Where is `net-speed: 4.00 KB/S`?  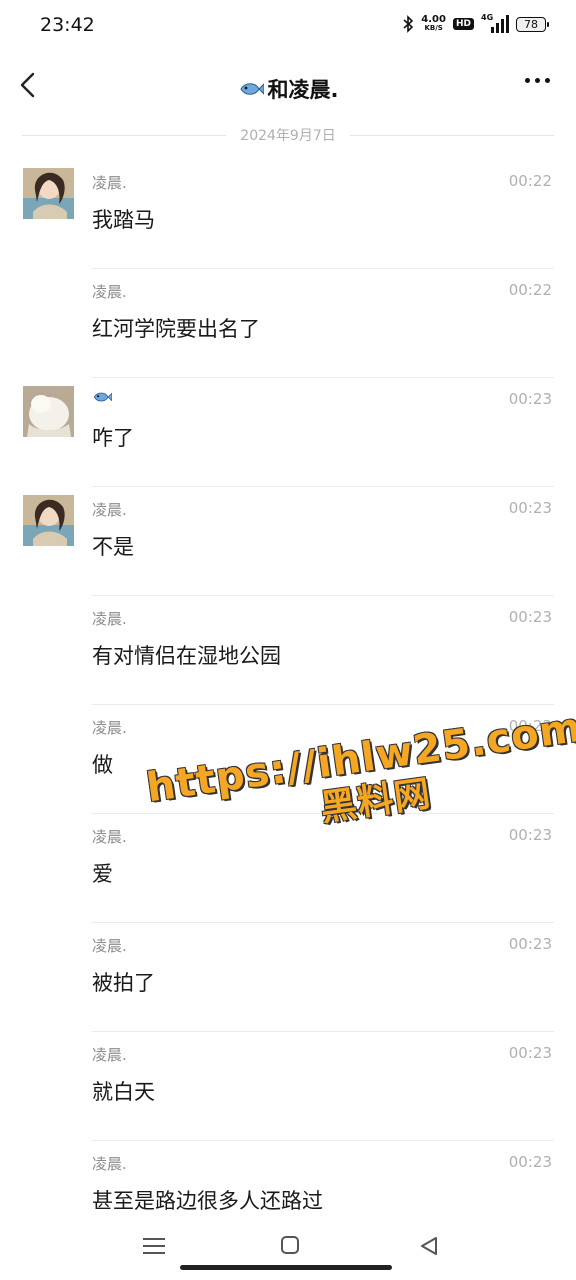
net-speed: 4.00 KB/S is located at coordinates (433, 24).